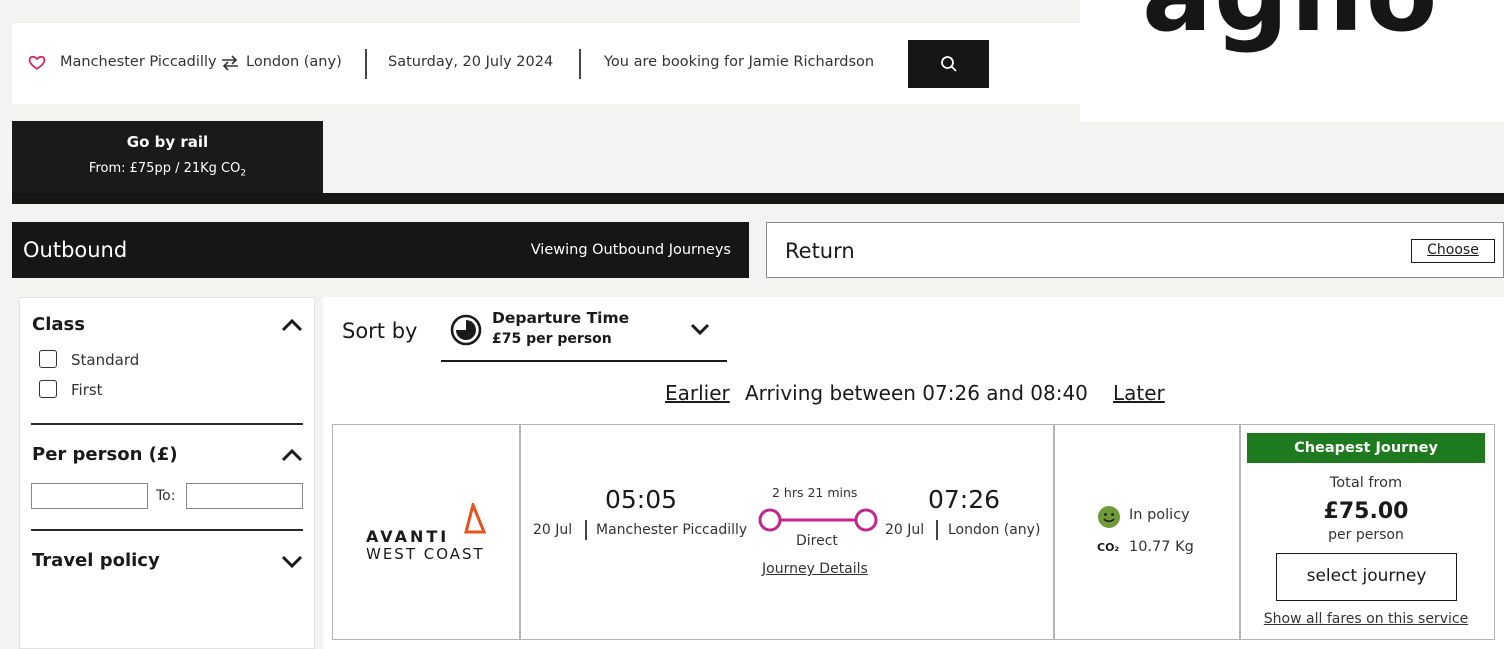  I want to click on brand-logo: agilo, so click(1292, 61).